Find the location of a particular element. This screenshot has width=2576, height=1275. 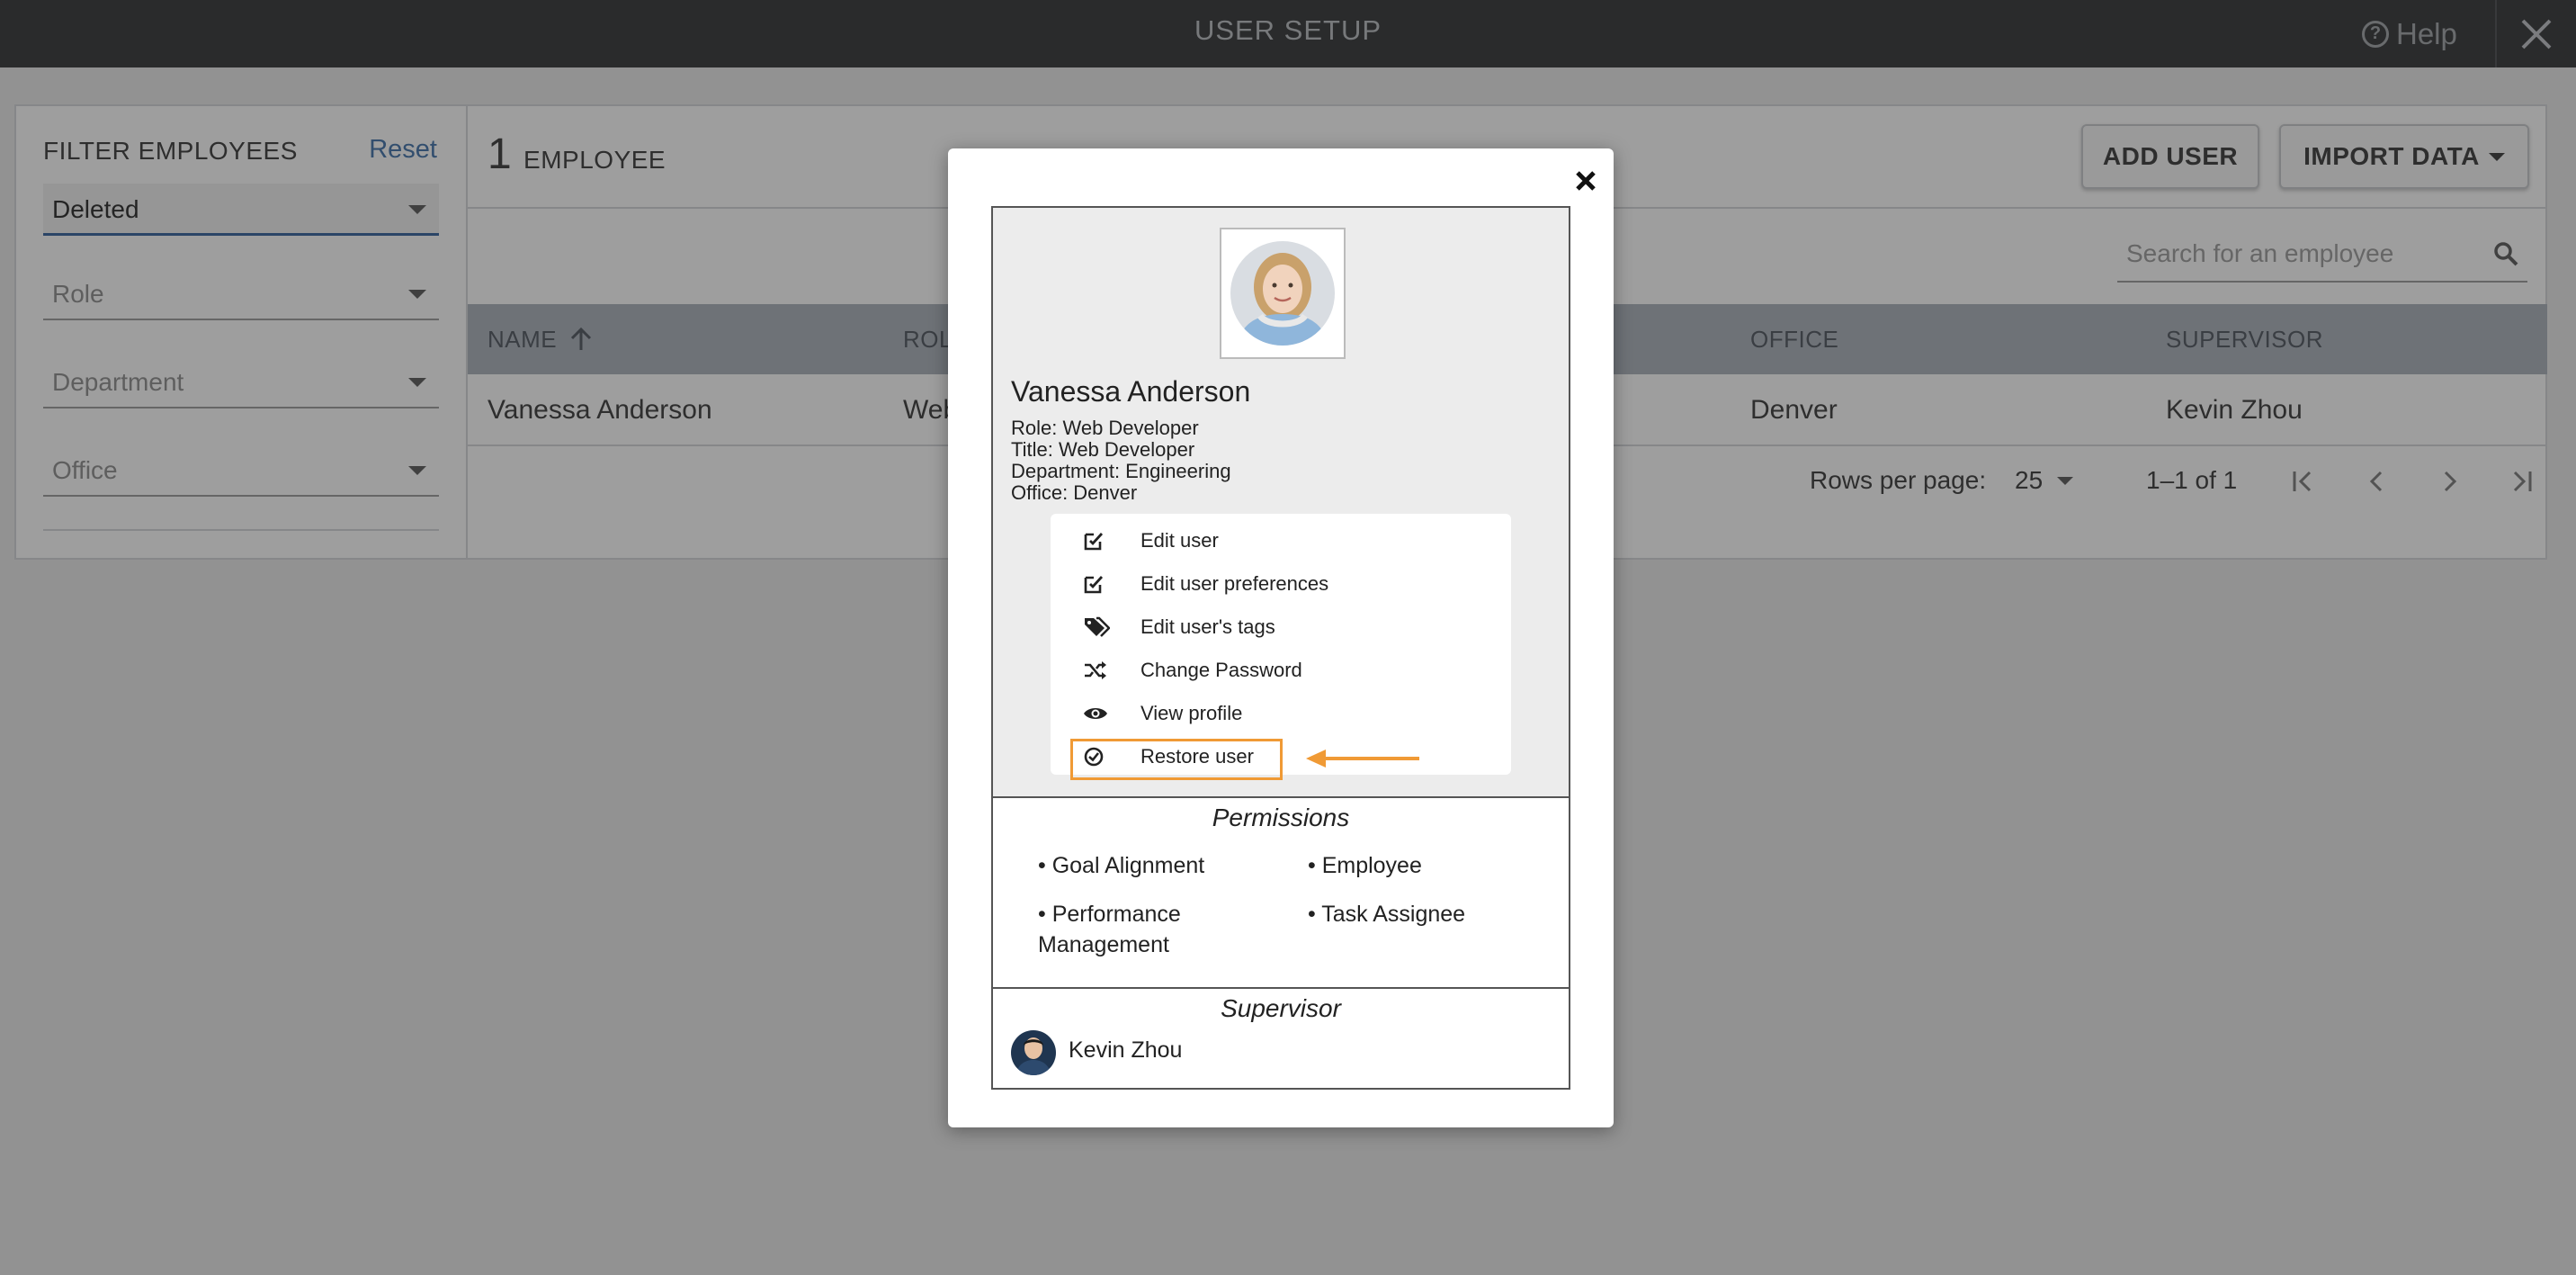

user-office: Office: Denver is located at coordinates (1074, 492).